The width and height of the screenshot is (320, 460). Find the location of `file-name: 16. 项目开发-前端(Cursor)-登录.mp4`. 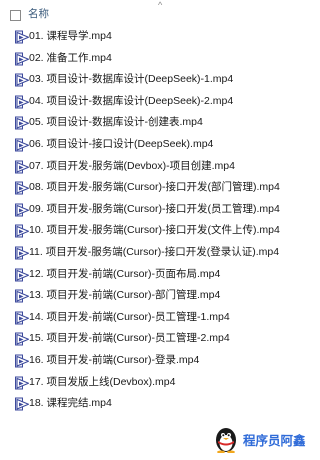

file-name: 16. 项目开发-前端(Cursor)-登录.mp4 is located at coordinates (114, 359).